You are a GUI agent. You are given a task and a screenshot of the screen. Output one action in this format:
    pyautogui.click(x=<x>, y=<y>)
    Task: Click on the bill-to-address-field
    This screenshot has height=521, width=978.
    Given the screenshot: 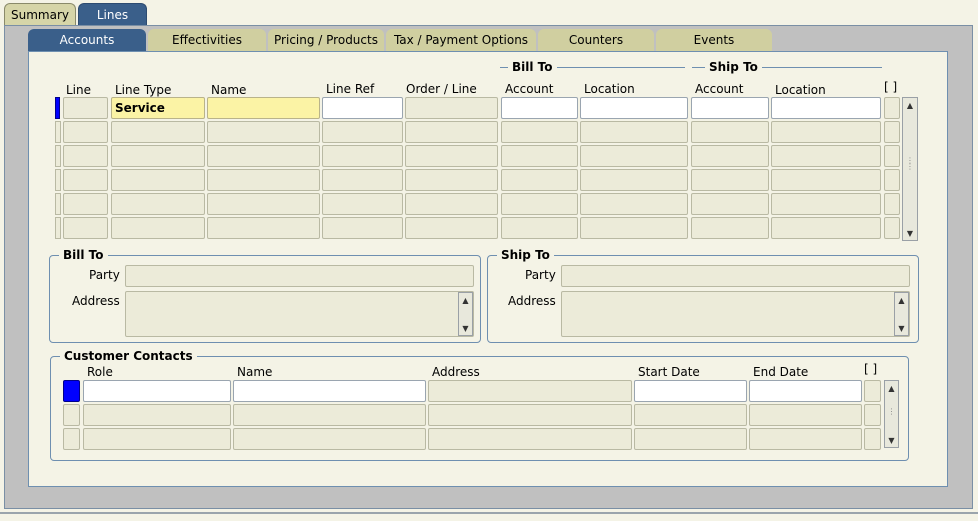 What is the action you would take?
    pyautogui.click(x=299, y=314)
    